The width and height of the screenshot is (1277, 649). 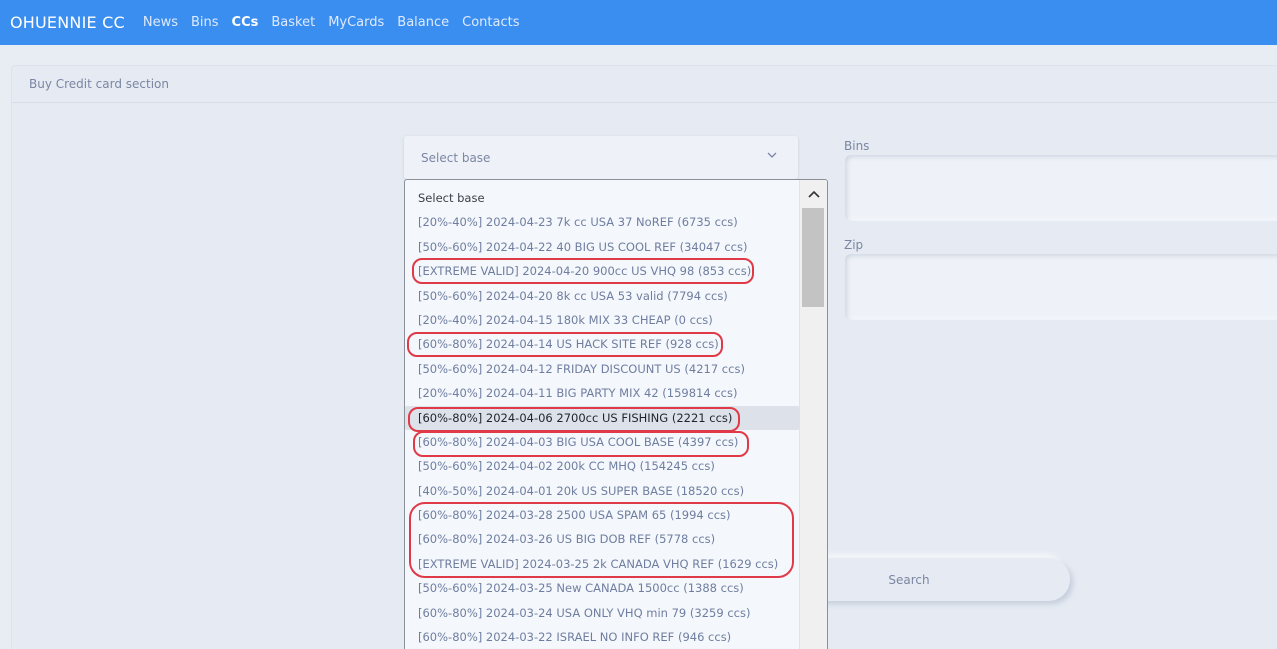 I want to click on scroll-up-arrow-icon, so click(x=813, y=194).